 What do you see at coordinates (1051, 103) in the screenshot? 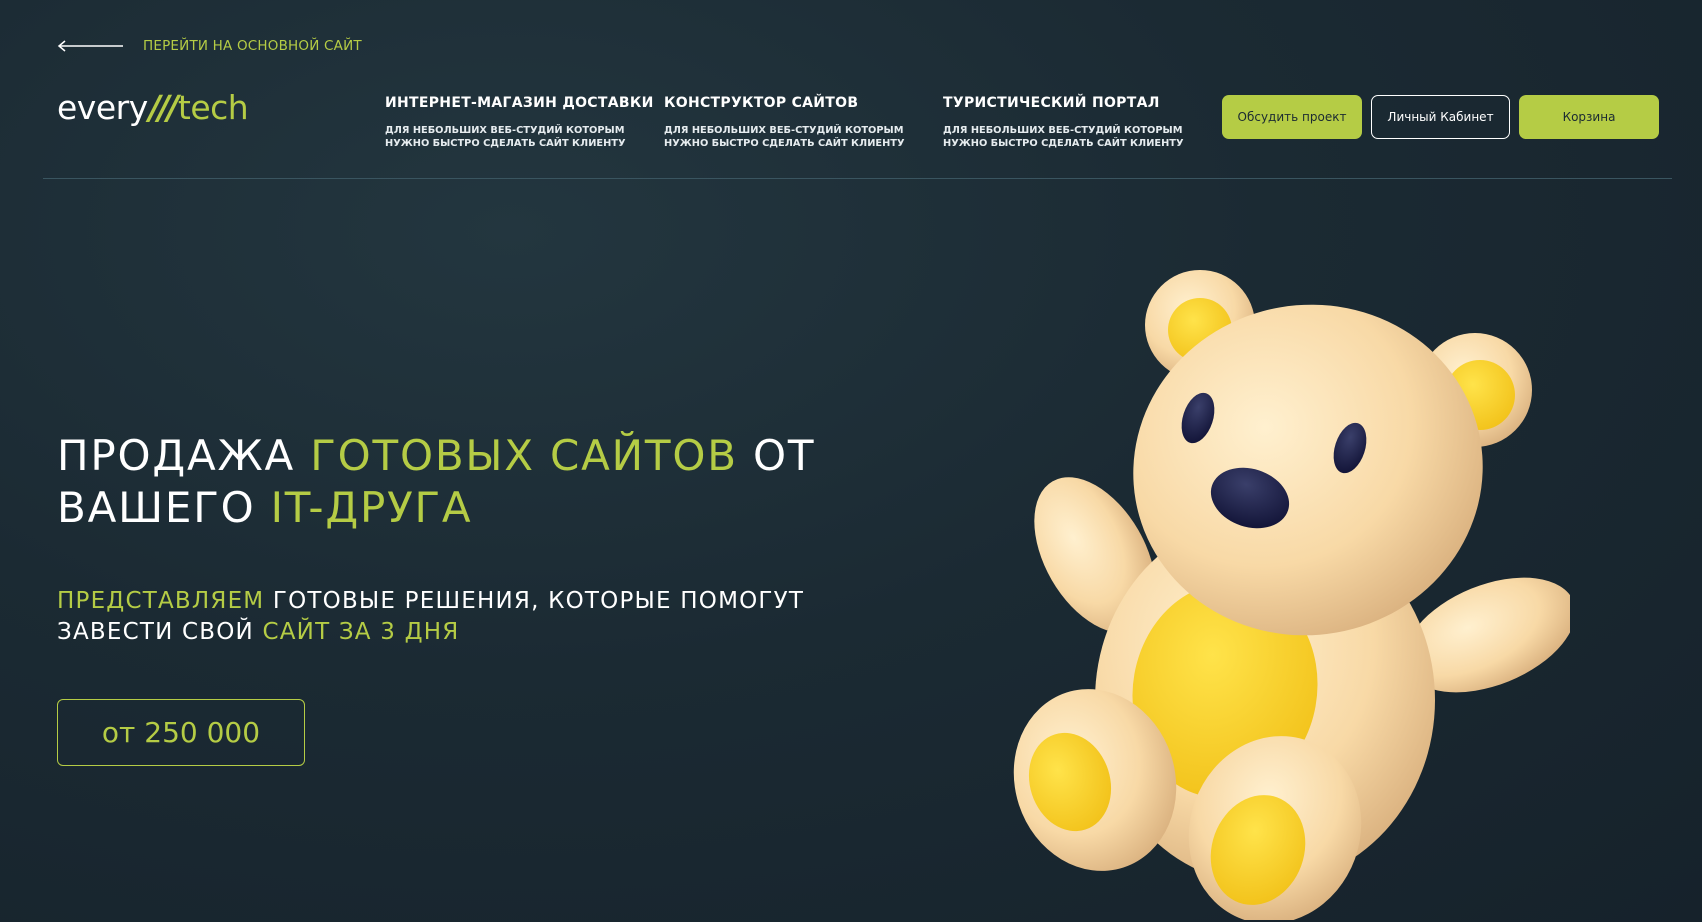
I see `nav-item-title: ТУРИСТИЧЕСКИЙ ПОРТАЛ` at bounding box center [1051, 103].